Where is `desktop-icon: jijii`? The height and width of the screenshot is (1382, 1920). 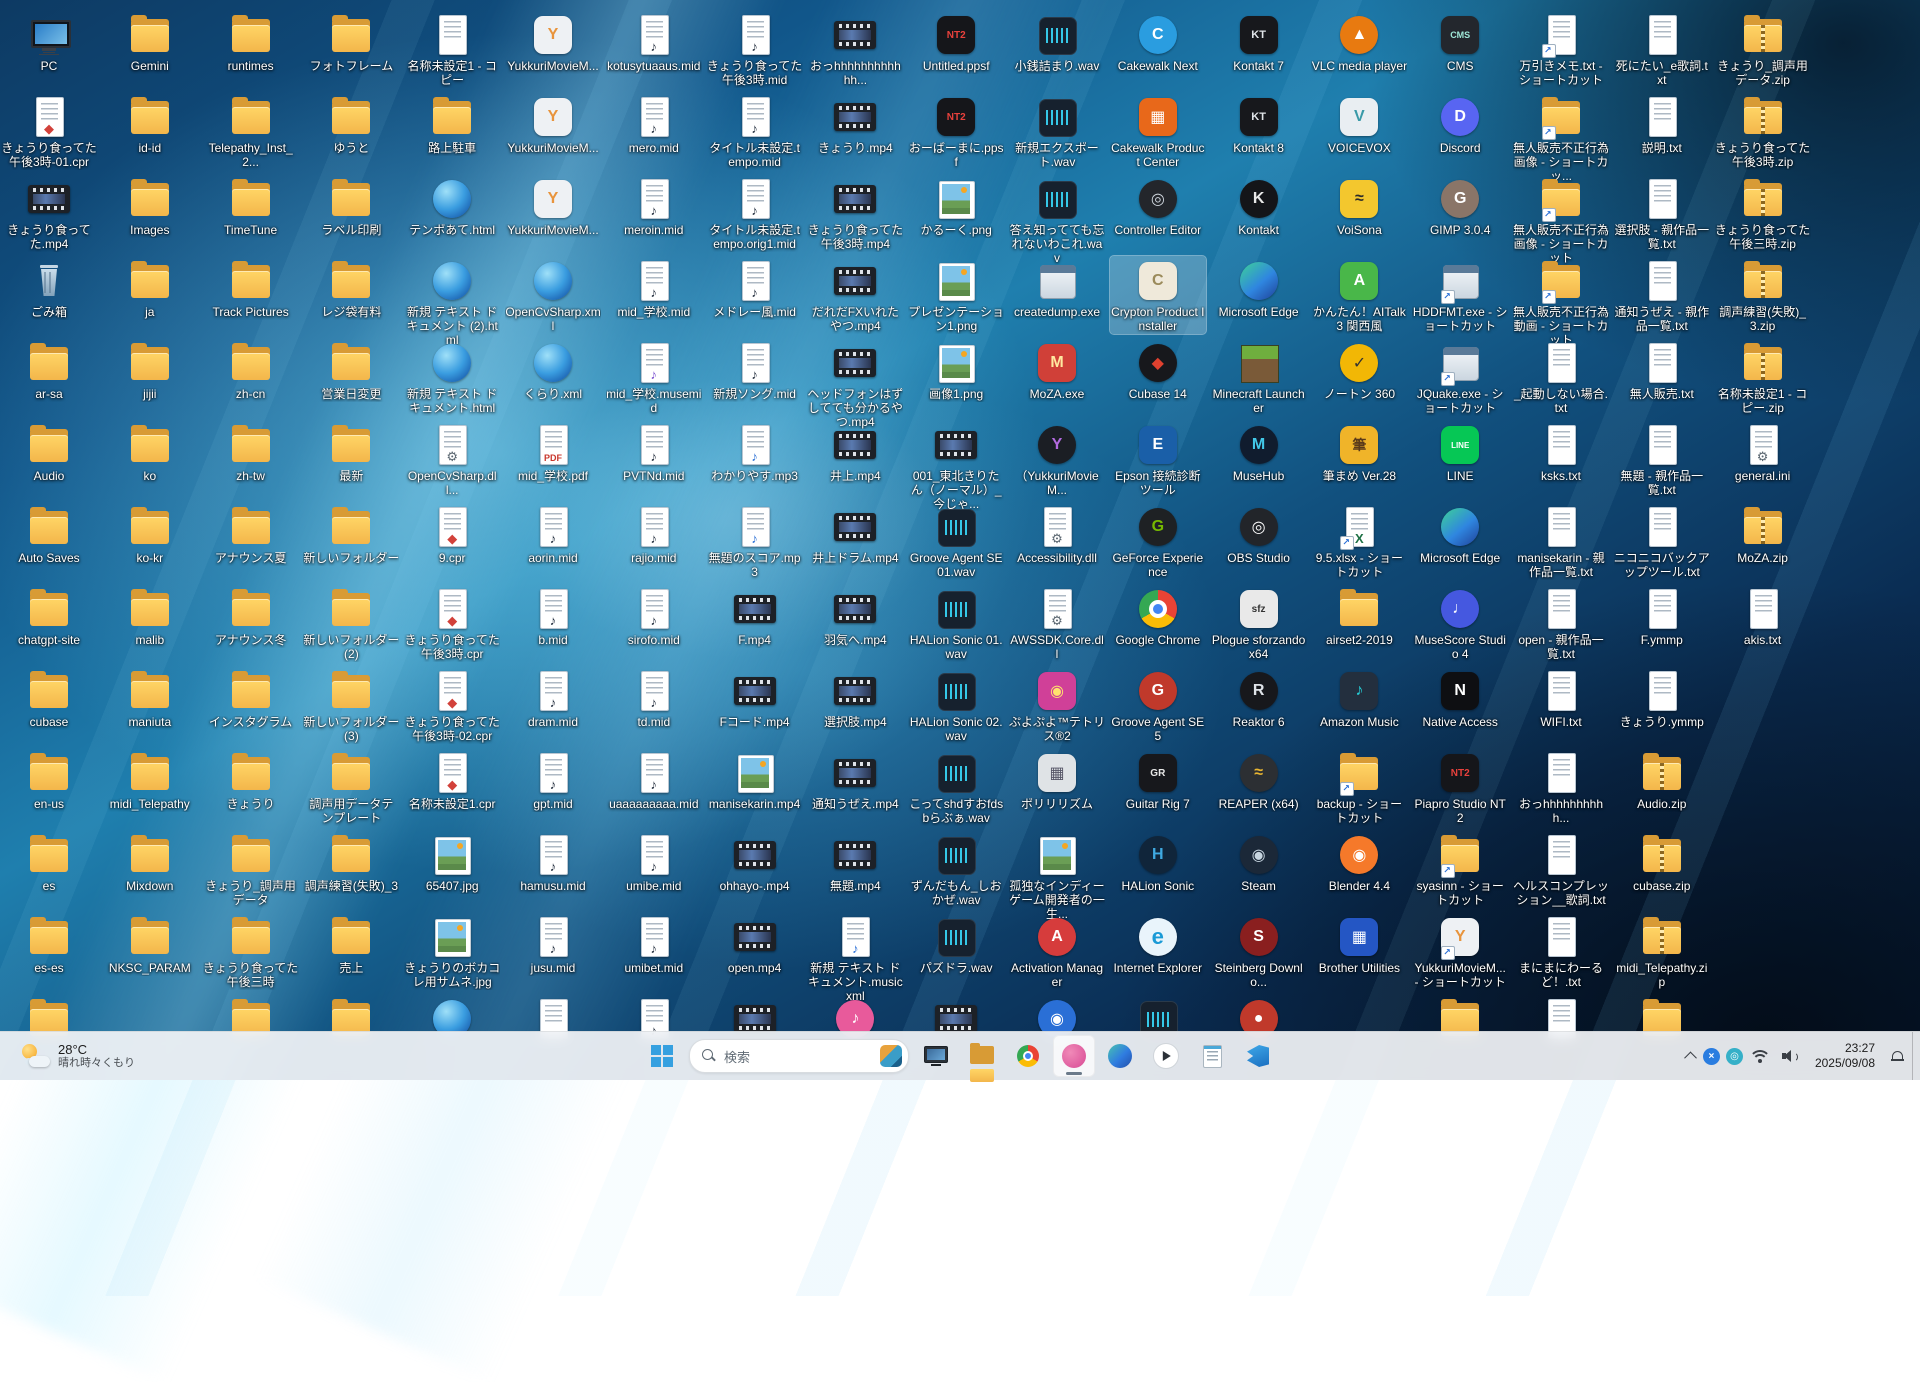
desktop-icon: jijii is located at coordinates (150, 370).